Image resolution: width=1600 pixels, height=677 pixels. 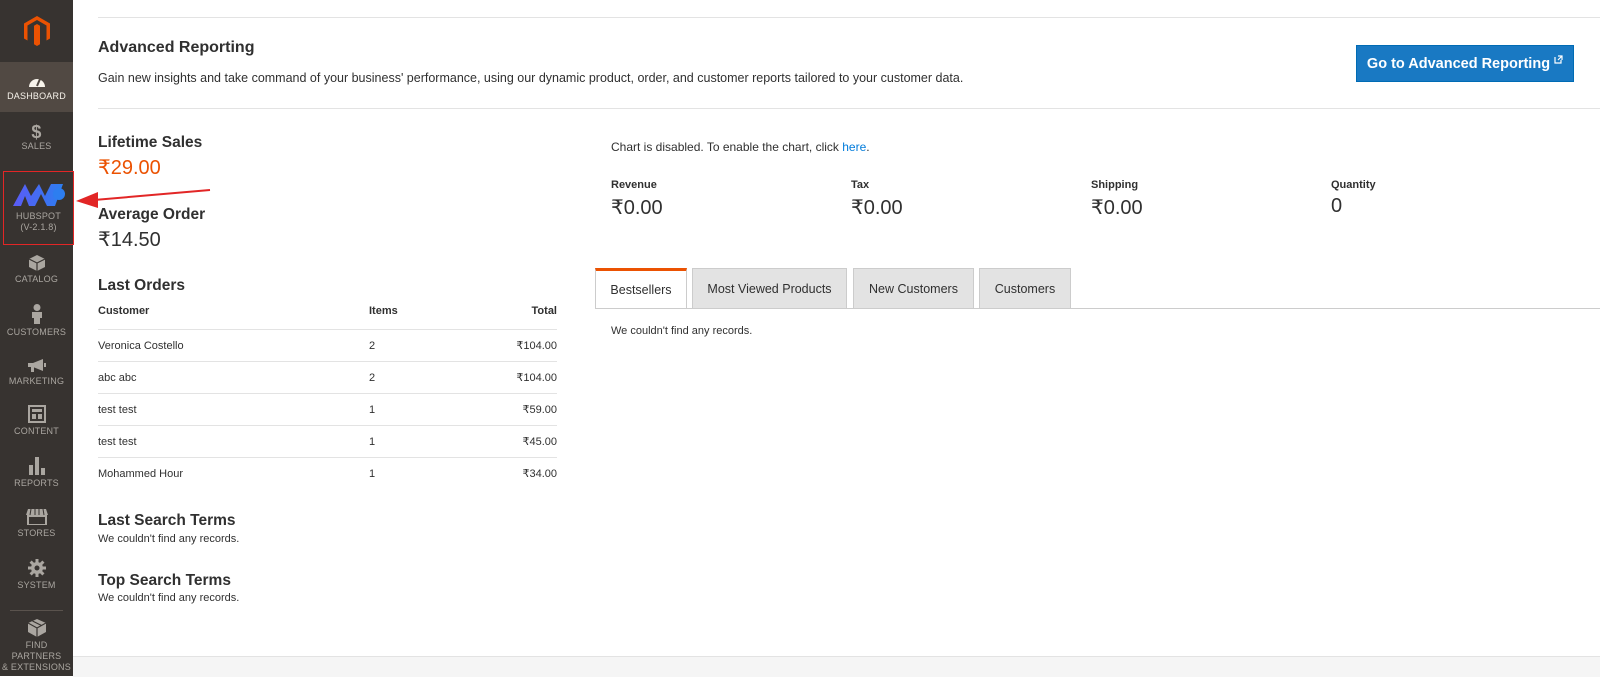 I want to click on nav-content: CONTENT, so click(x=36, y=425).